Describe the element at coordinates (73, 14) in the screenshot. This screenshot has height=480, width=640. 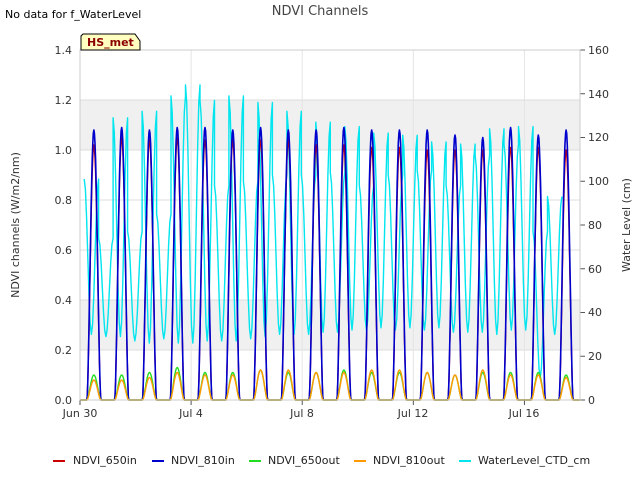
I see `no-data-notice: No data for f_WaterLevel` at that location.